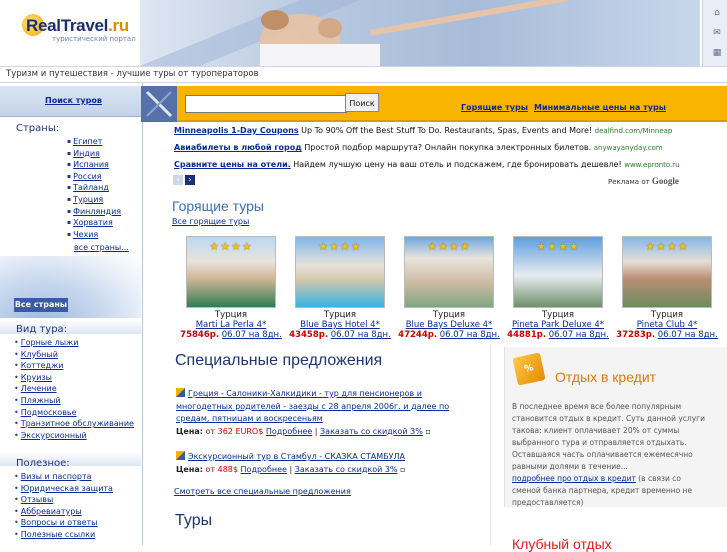  What do you see at coordinates (210, 221) in the screenshot?
I see `all-hot-tours-link: Все горящие туры` at bounding box center [210, 221].